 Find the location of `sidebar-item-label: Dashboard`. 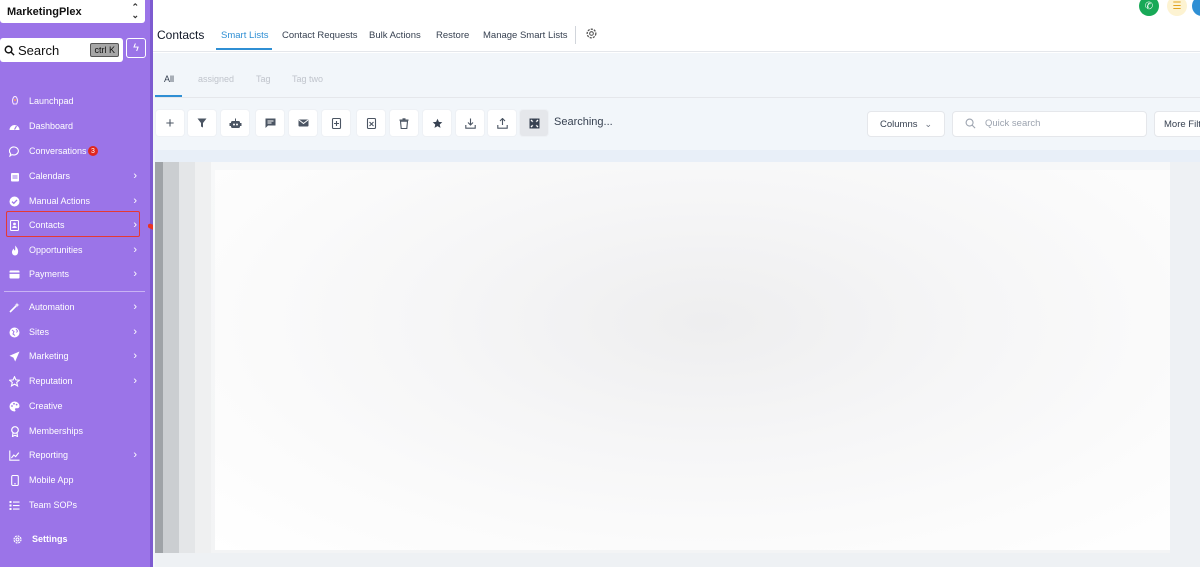

sidebar-item-label: Dashboard is located at coordinates (51, 126).